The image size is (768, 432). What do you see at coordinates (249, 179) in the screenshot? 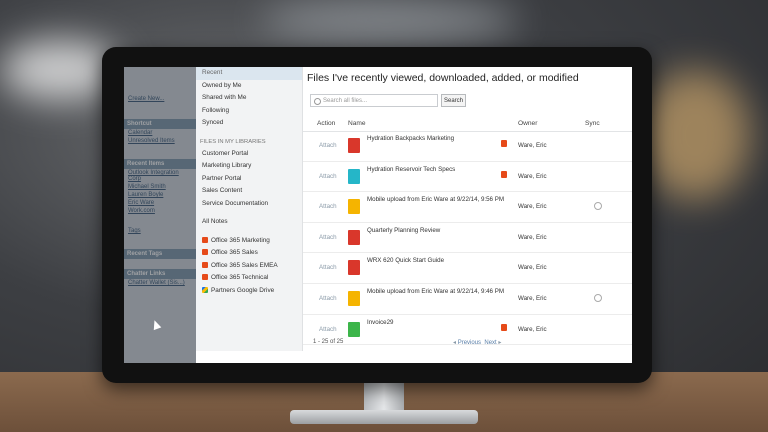
I see `nav-library: Partner Portal` at bounding box center [249, 179].